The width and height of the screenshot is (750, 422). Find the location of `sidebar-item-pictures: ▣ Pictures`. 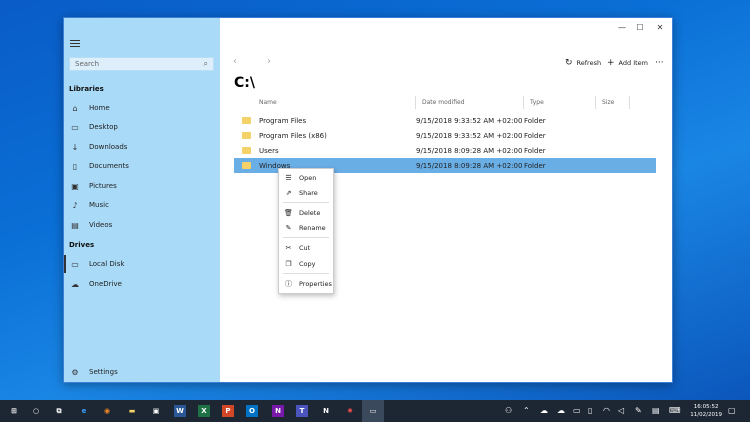

sidebar-item-pictures: ▣ Pictures is located at coordinates (142, 186).